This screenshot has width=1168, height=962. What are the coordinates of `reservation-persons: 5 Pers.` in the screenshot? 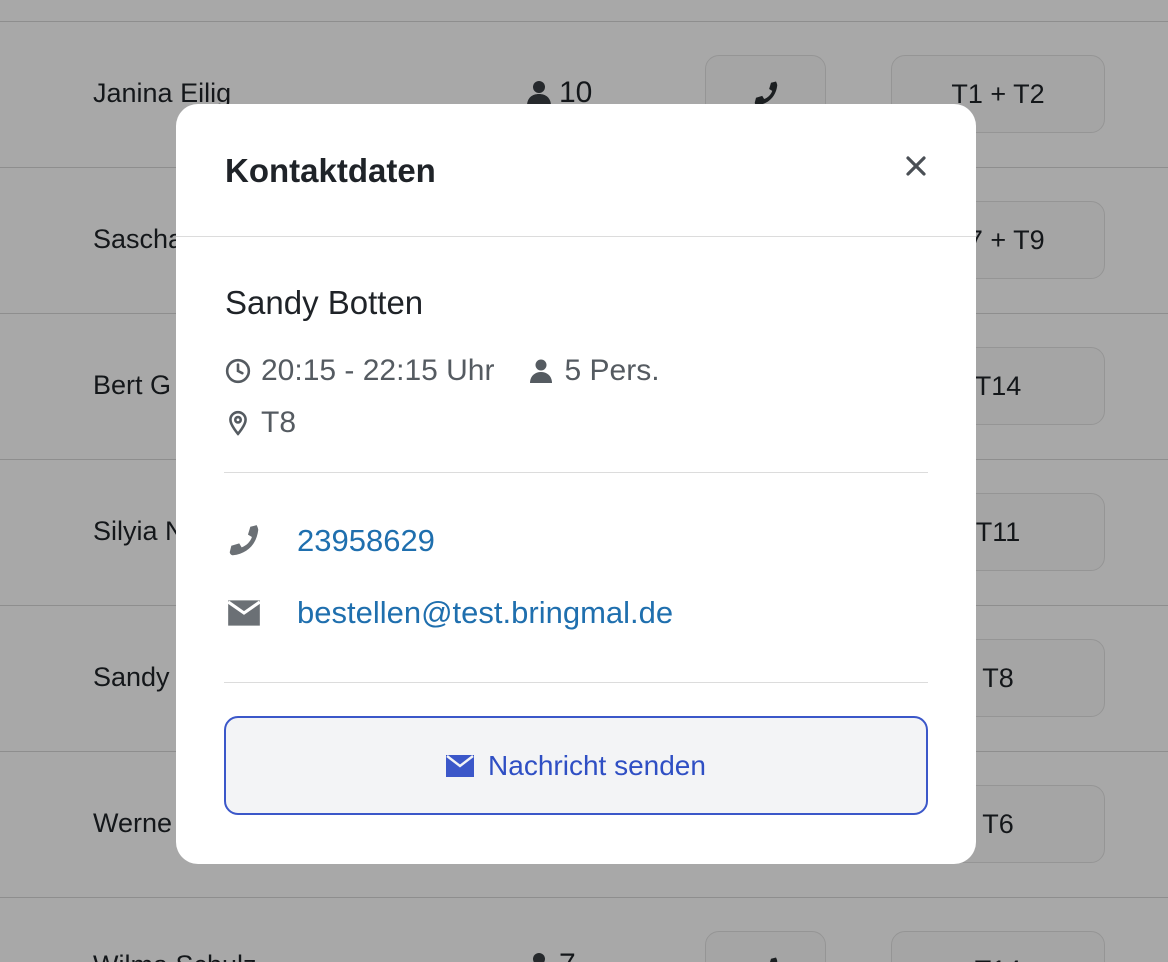 It's located at (594, 371).